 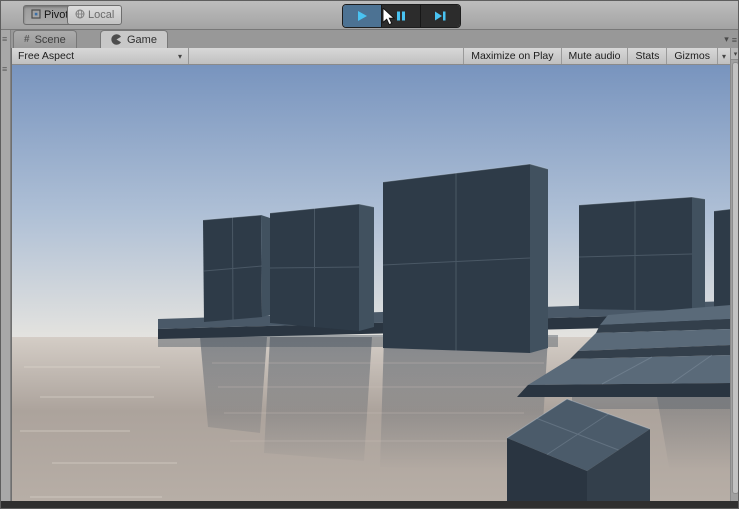 I want to click on play-button, so click(x=362, y=16).